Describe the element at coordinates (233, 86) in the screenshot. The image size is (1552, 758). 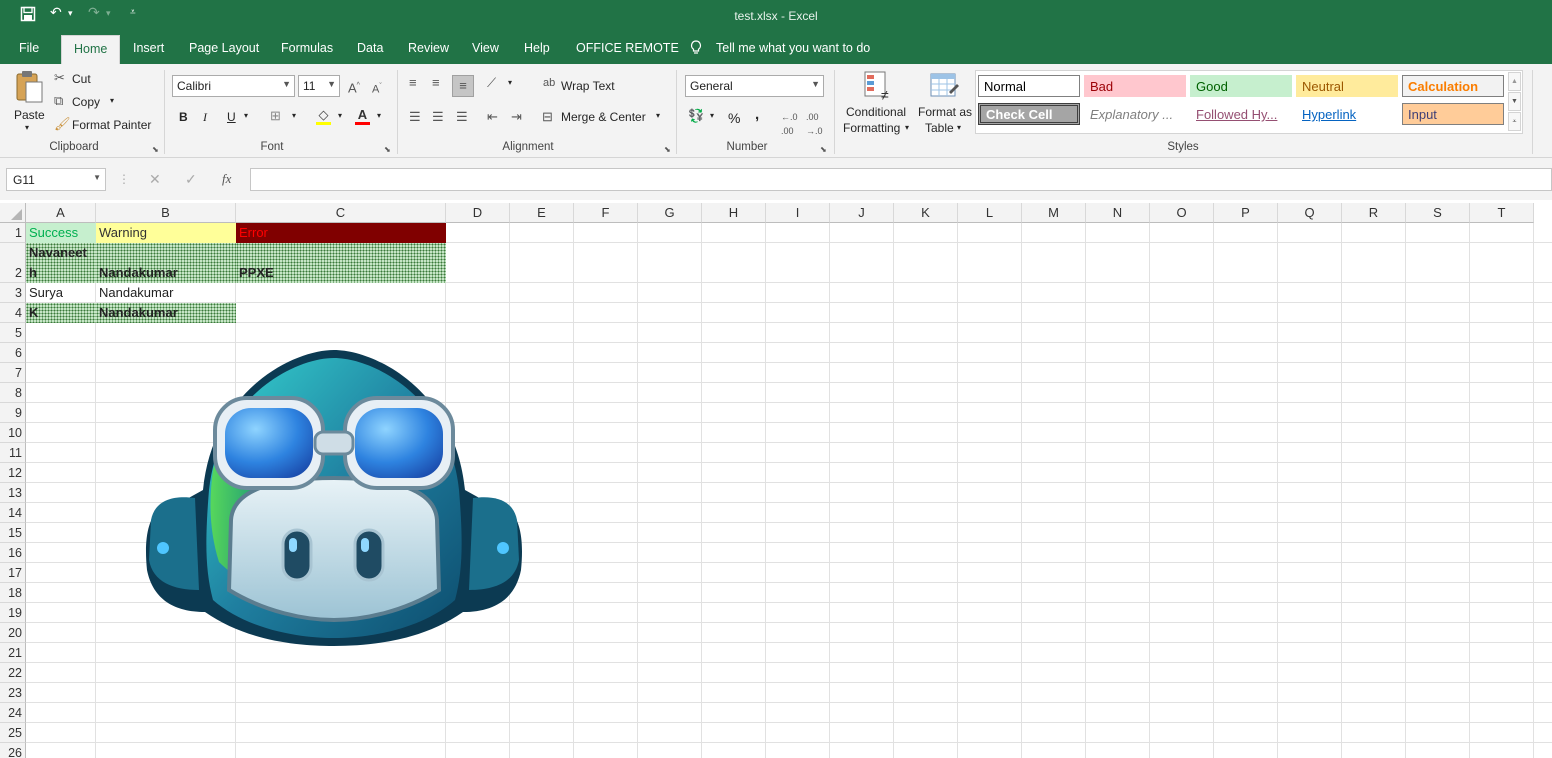
I see `font-name-combo: Calibri ▼` at that location.